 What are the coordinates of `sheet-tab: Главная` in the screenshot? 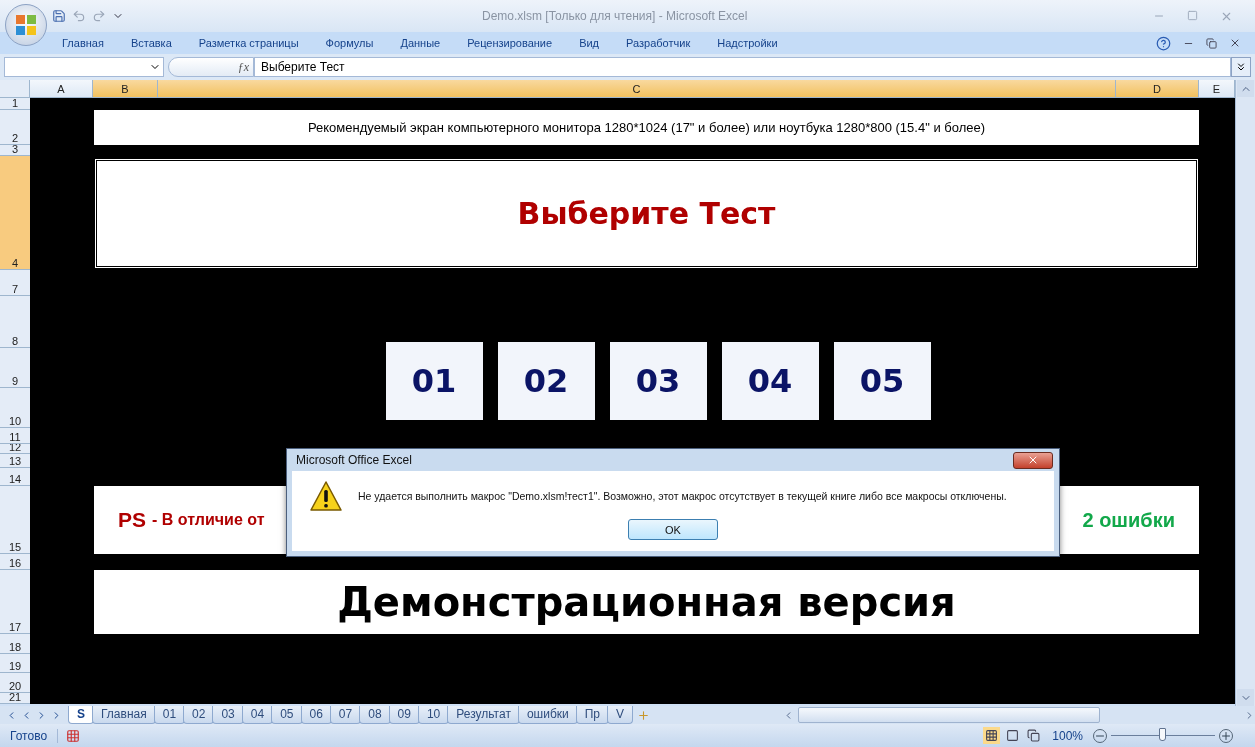 It's located at (124, 715).